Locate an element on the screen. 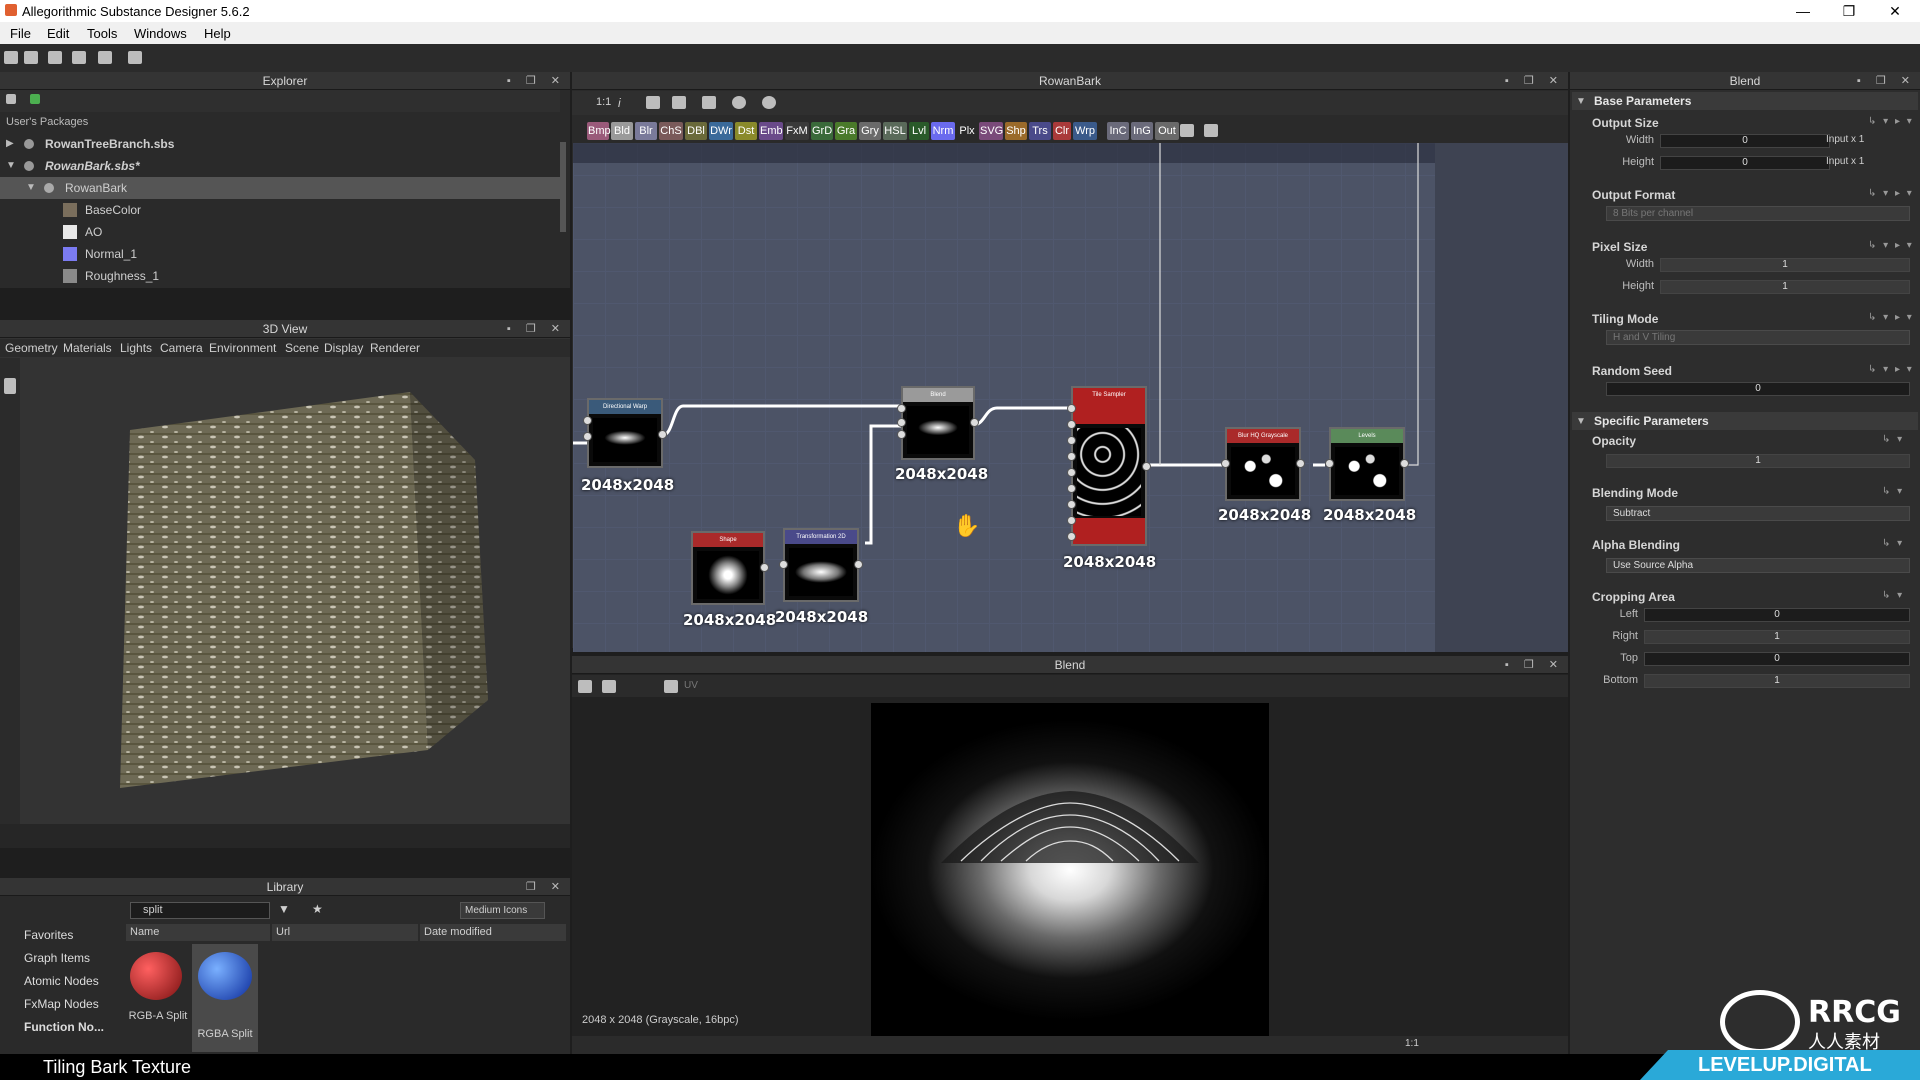  palette-chip-dst: Dst is located at coordinates (746, 131).